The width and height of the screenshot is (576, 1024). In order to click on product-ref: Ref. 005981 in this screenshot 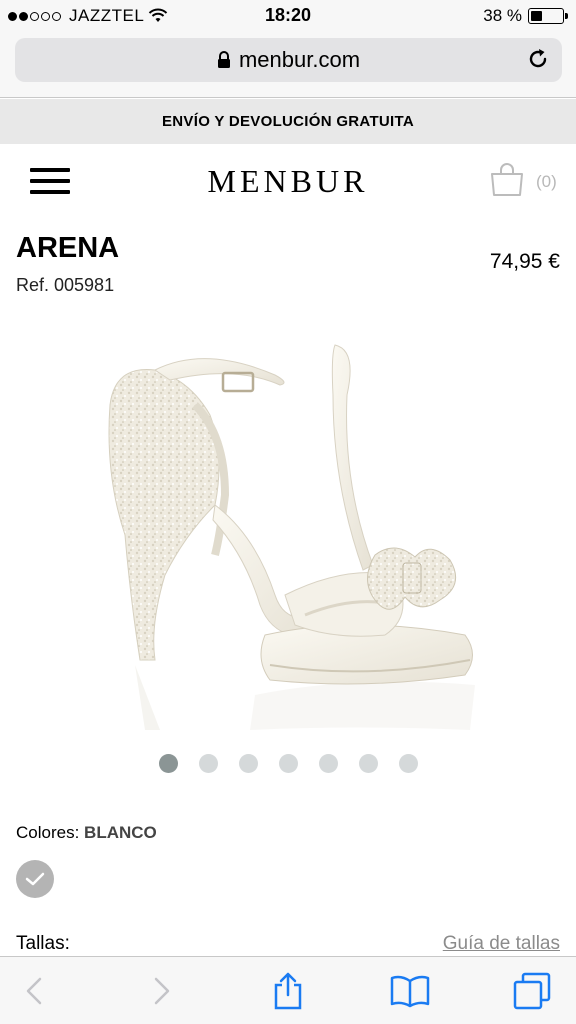, I will do `click(65, 285)`.